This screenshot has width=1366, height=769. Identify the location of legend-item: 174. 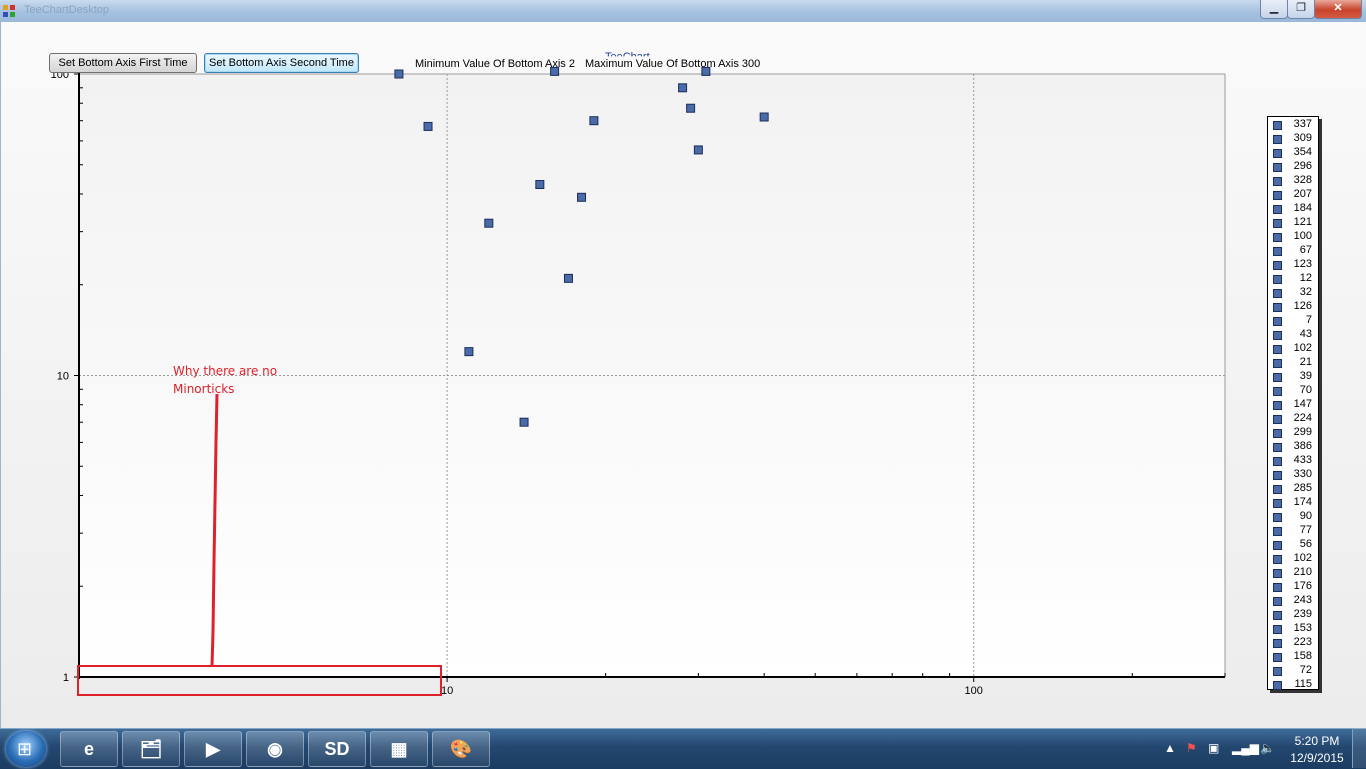
(1293, 503).